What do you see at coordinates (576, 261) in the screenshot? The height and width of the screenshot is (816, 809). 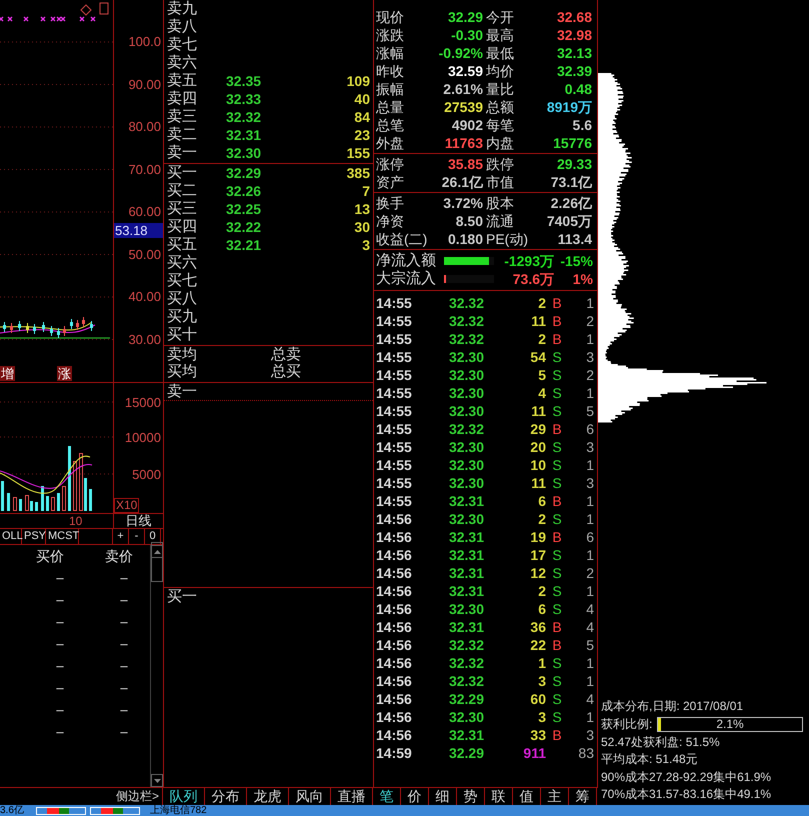 I see `flow-percent: -15%` at bounding box center [576, 261].